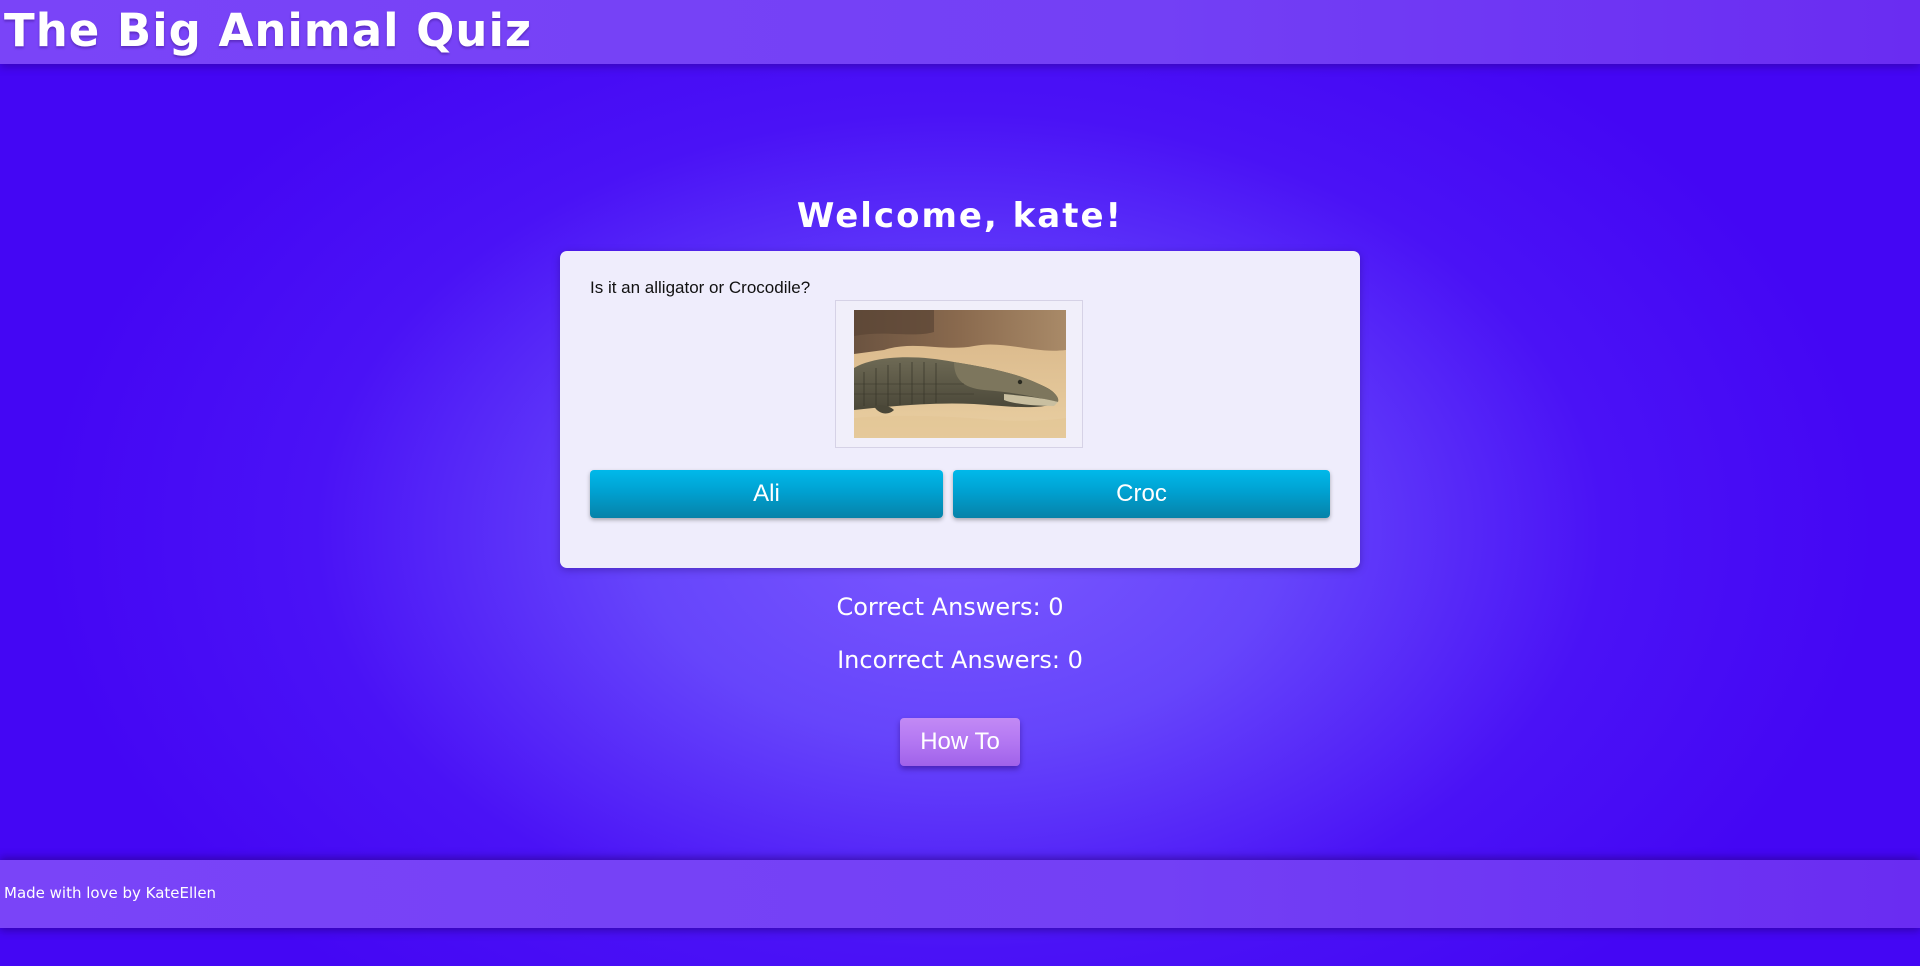 This screenshot has width=1920, height=966. Describe the element at coordinates (960, 660) in the screenshot. I see `incorrect-answers-count: Incorrect Answers: 0` at that location.